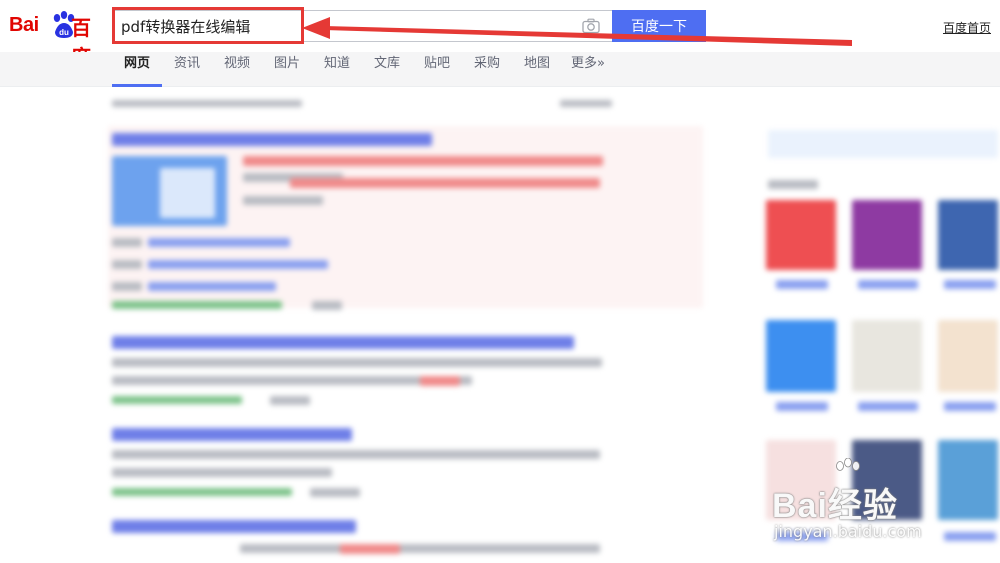 Image resolution: width=1000 pixels, height=563 pixels. Describe the element at coordinates (883, 144) in the screenshot. I see `sidebar-banner` at that location.